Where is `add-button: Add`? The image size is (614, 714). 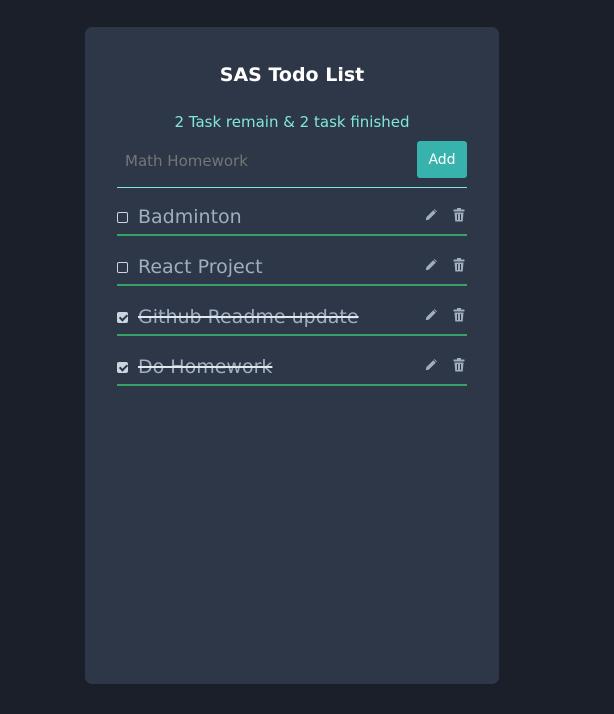
add-button: Add is located at coordinates (442, 159).